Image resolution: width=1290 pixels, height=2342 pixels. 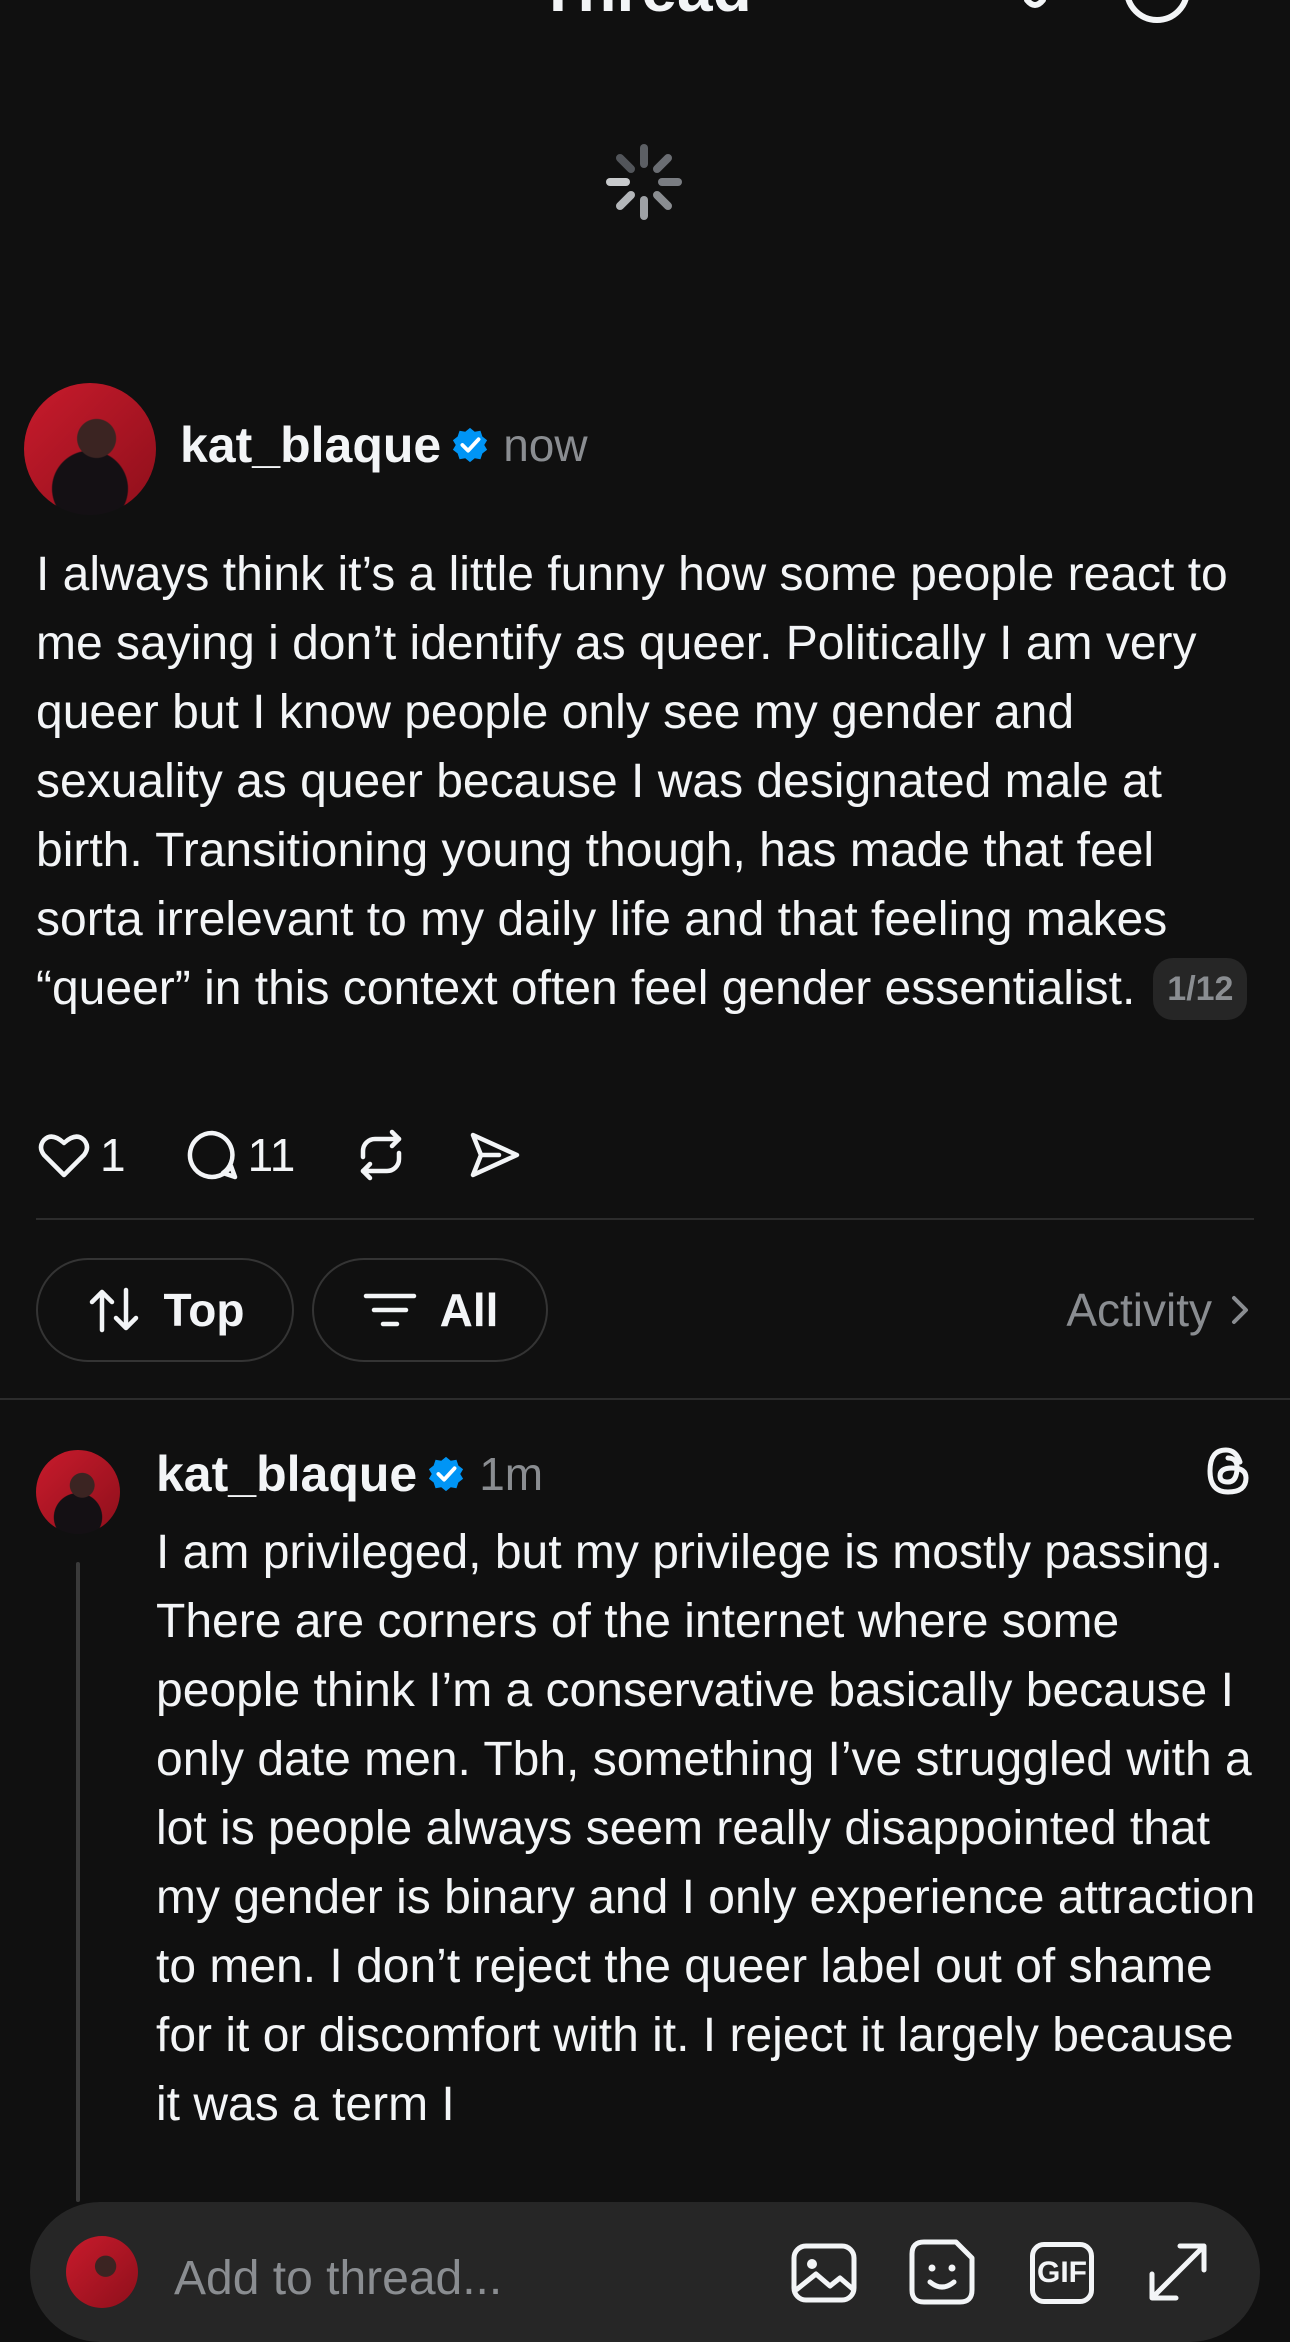 I want to click on filter-label: All, so click(x=469, y=1310).